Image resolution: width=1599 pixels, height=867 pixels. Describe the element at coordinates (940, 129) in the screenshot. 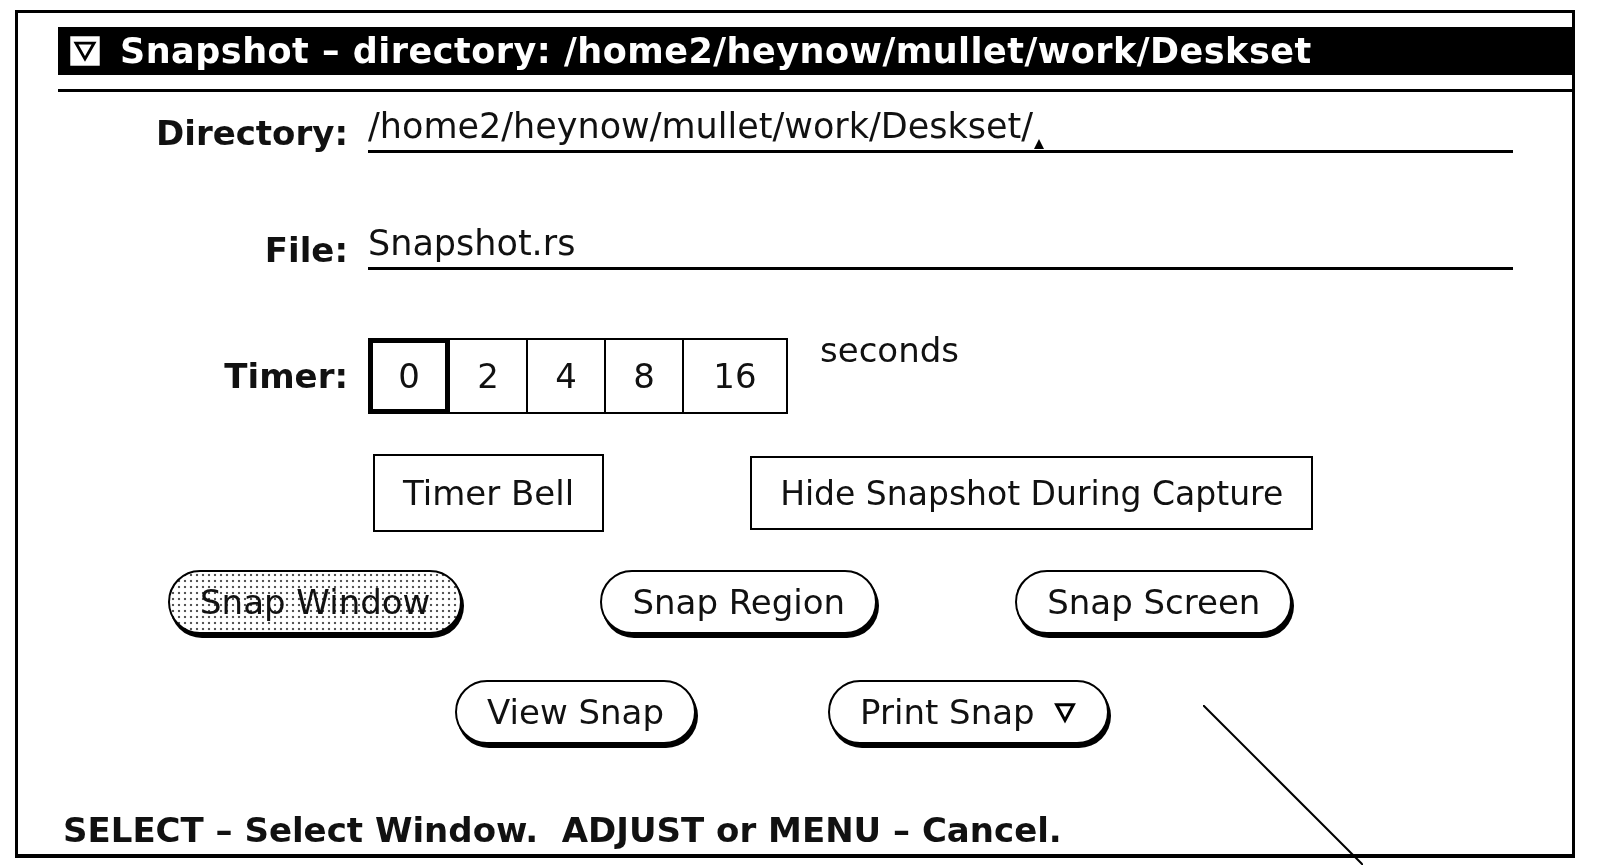

I see `text-field: /home2/heynow/mullet/work/Deskset/` at that location.